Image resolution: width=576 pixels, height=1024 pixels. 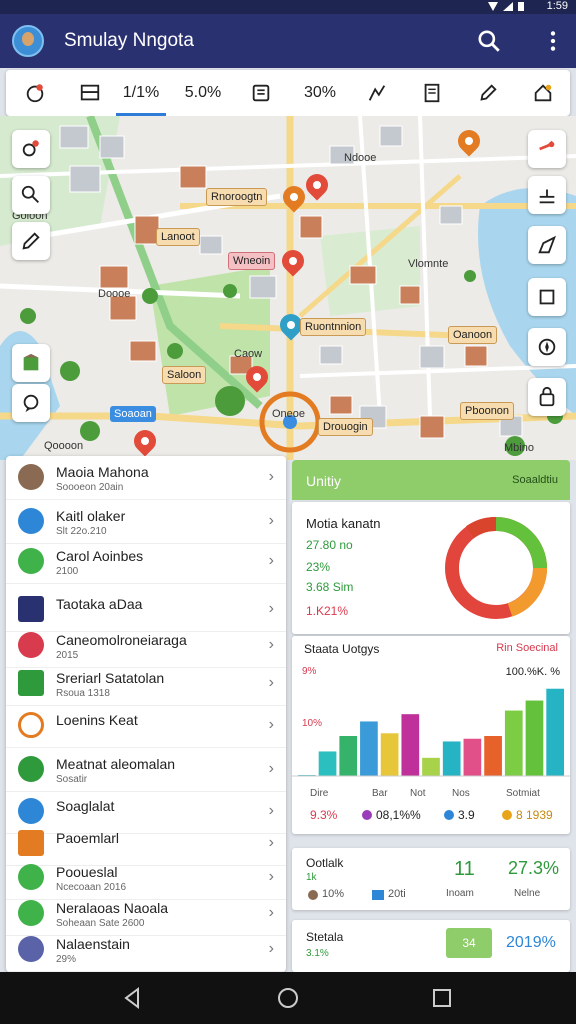 I want to click on tab-location, so click(x=35, y=93).